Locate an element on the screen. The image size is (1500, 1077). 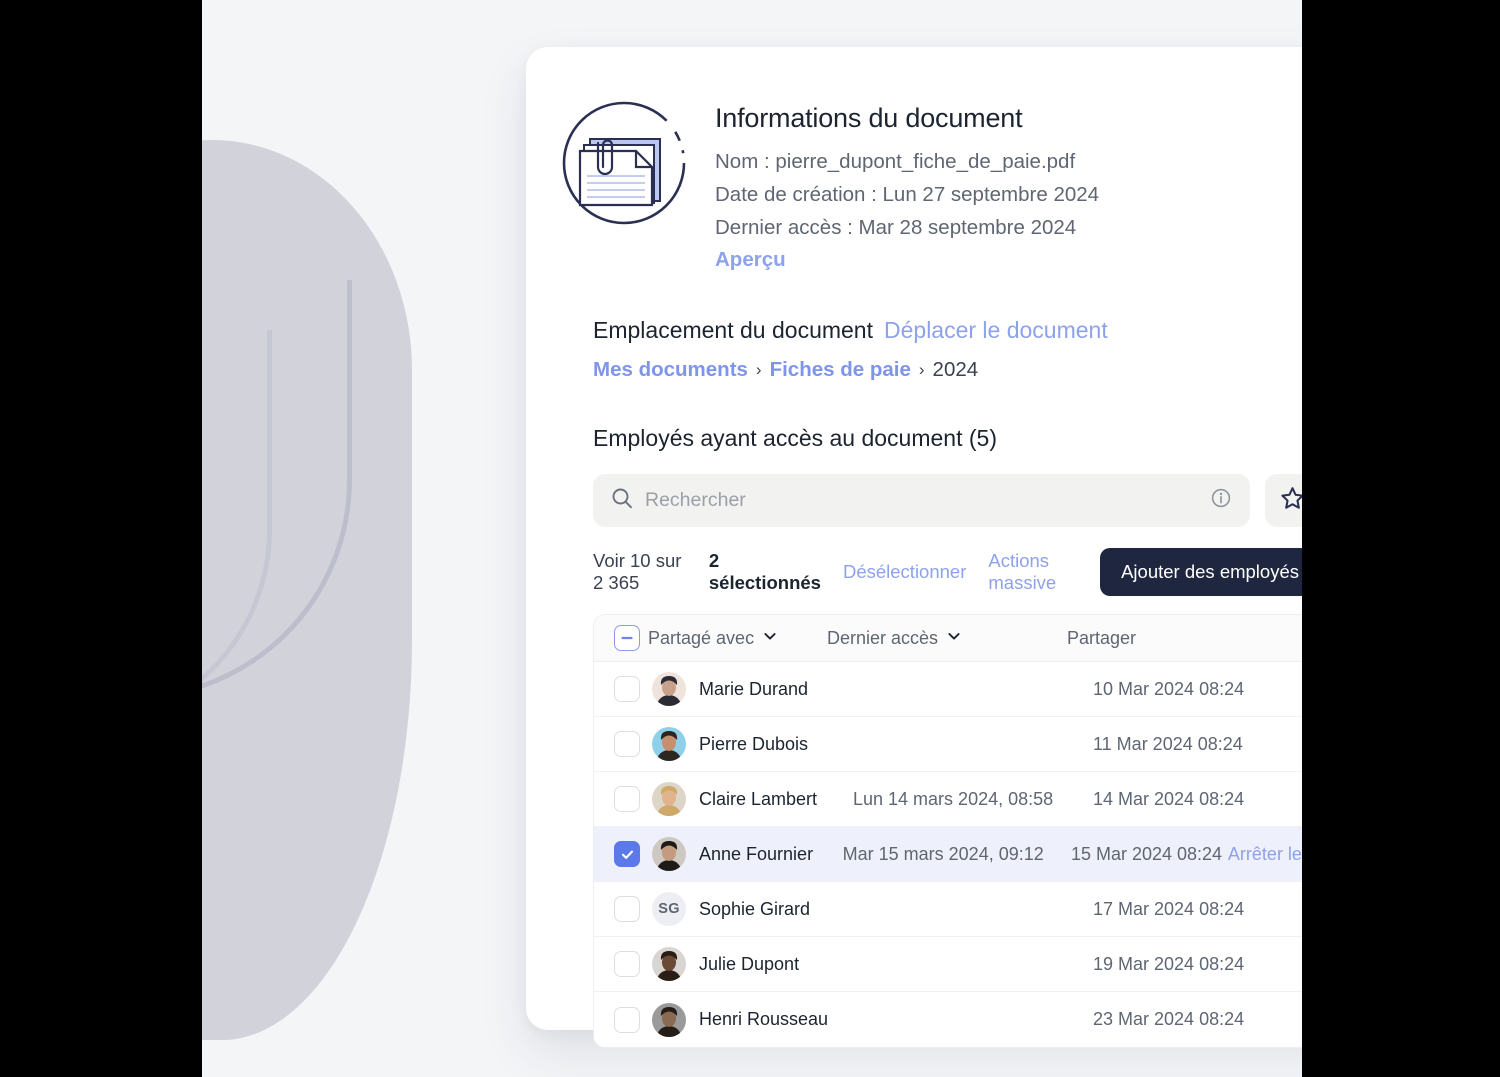
favorite-button is located at coordinates (1283, 500).